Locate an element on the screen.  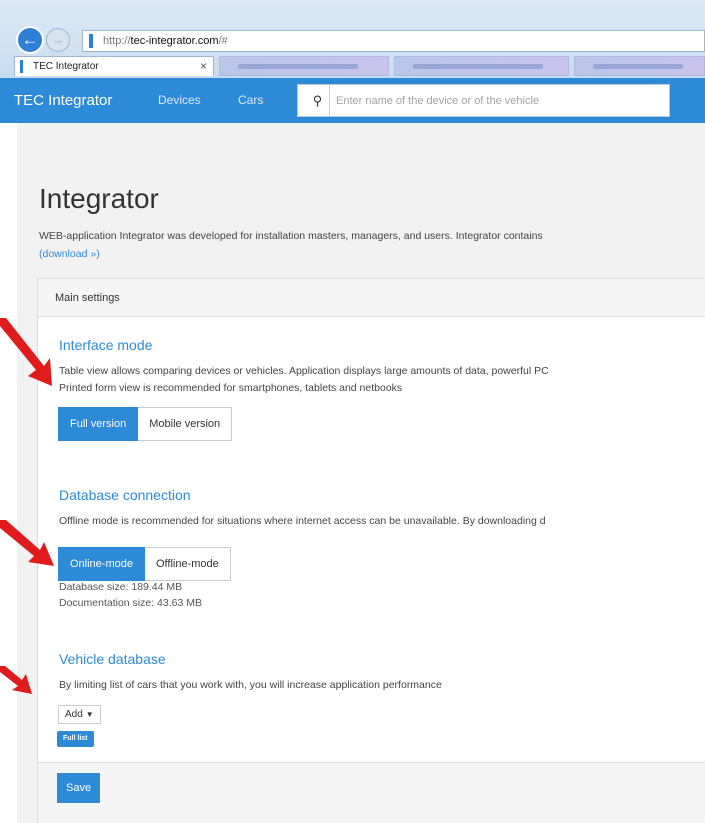
interface-mode-title: Interface mode is located at coordinates (106, 345).